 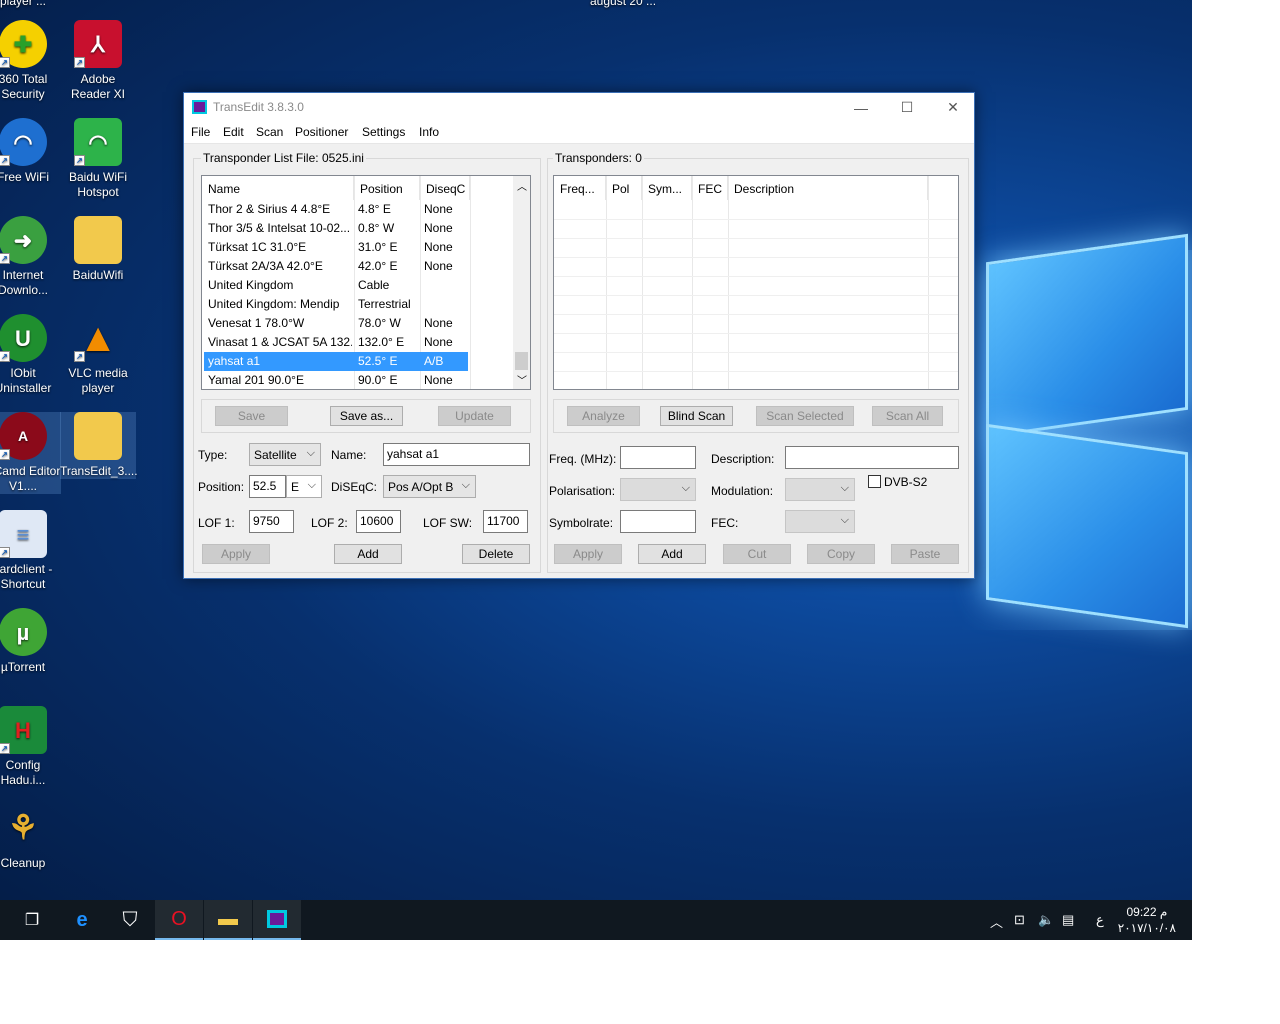 What do you see at coordinates (228, 920) in the screenshot?
I see `file-explorer-icon: ▬` at bounding box center [228, 920].